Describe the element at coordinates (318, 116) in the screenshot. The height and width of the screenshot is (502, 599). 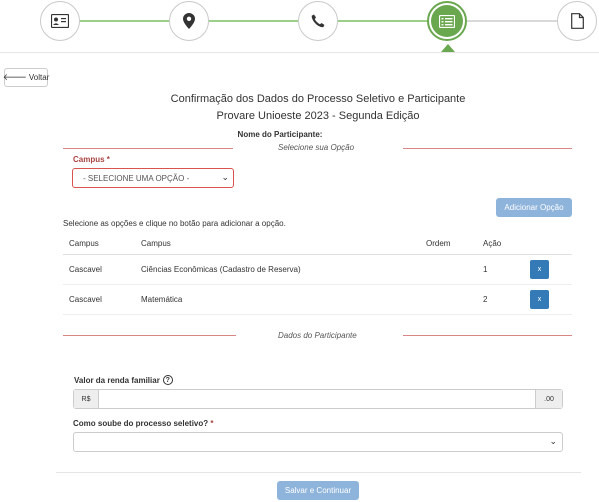
I see `page-subtitle: Provare Unioeste 2023 - Segunda Edição` at that location.